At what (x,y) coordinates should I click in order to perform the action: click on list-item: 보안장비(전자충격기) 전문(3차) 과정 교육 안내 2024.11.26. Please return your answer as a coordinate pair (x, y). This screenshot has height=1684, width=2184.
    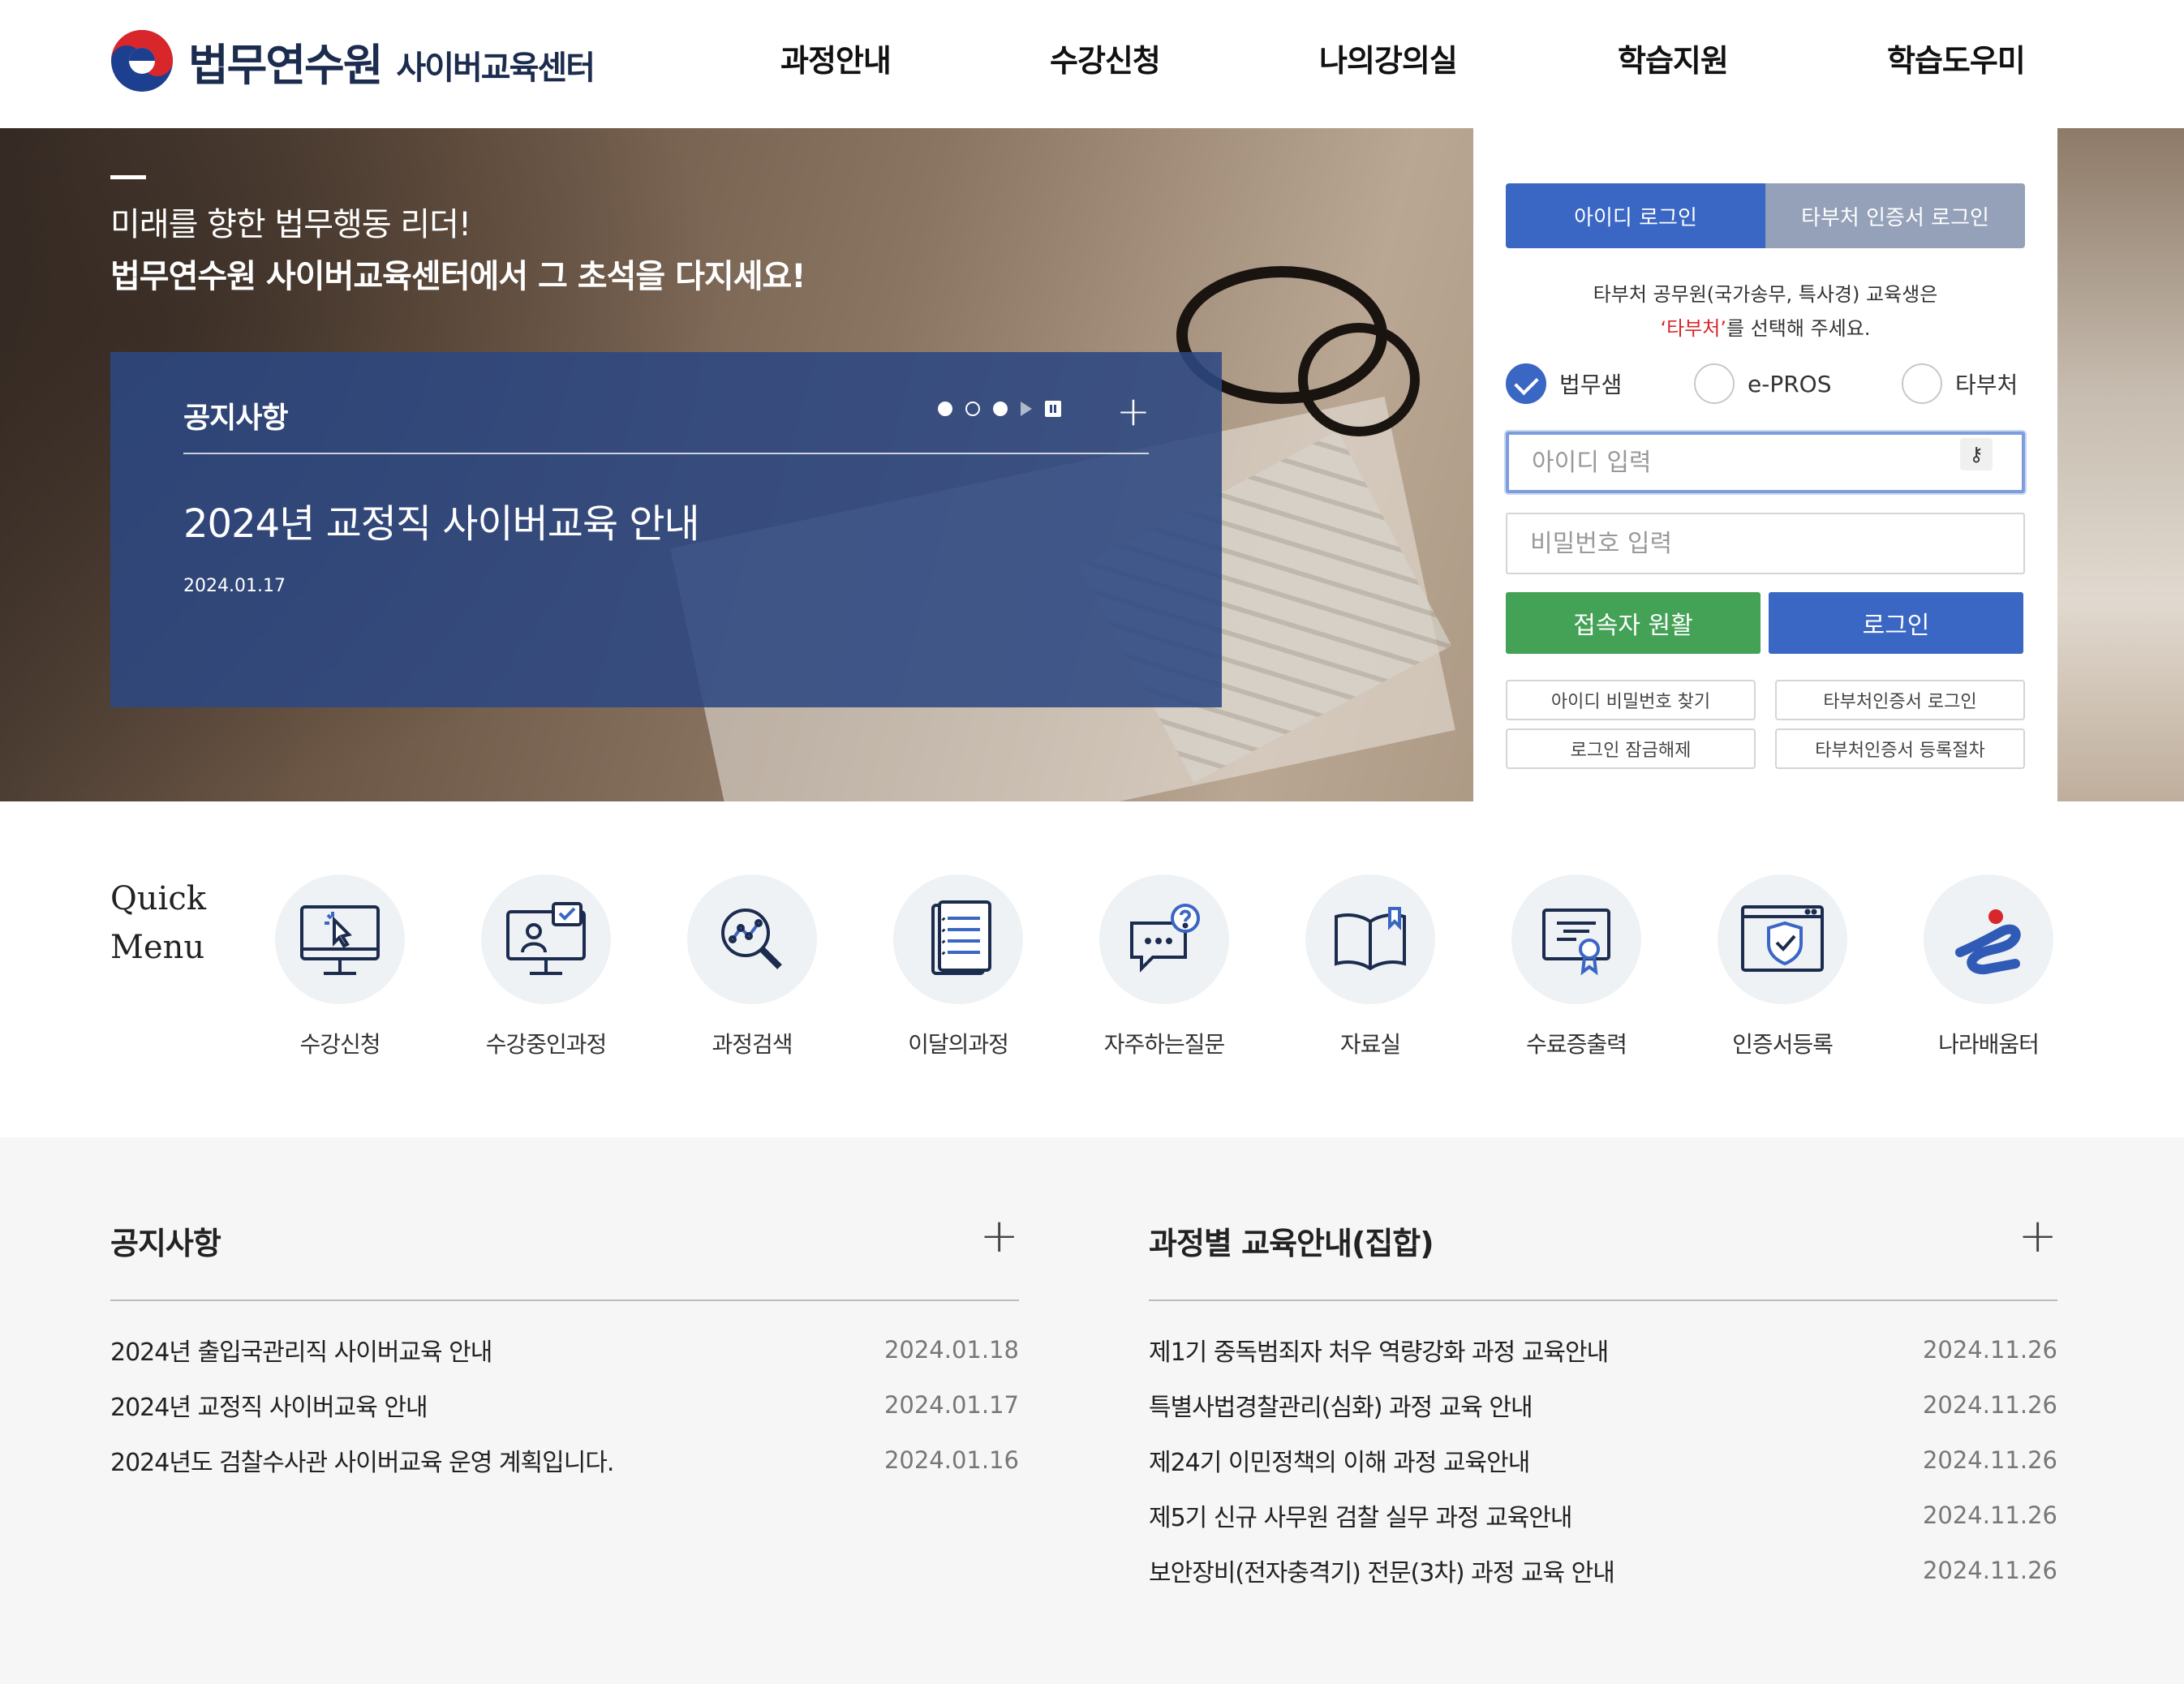
    Looking at the image, I should click on (1603, 1570).